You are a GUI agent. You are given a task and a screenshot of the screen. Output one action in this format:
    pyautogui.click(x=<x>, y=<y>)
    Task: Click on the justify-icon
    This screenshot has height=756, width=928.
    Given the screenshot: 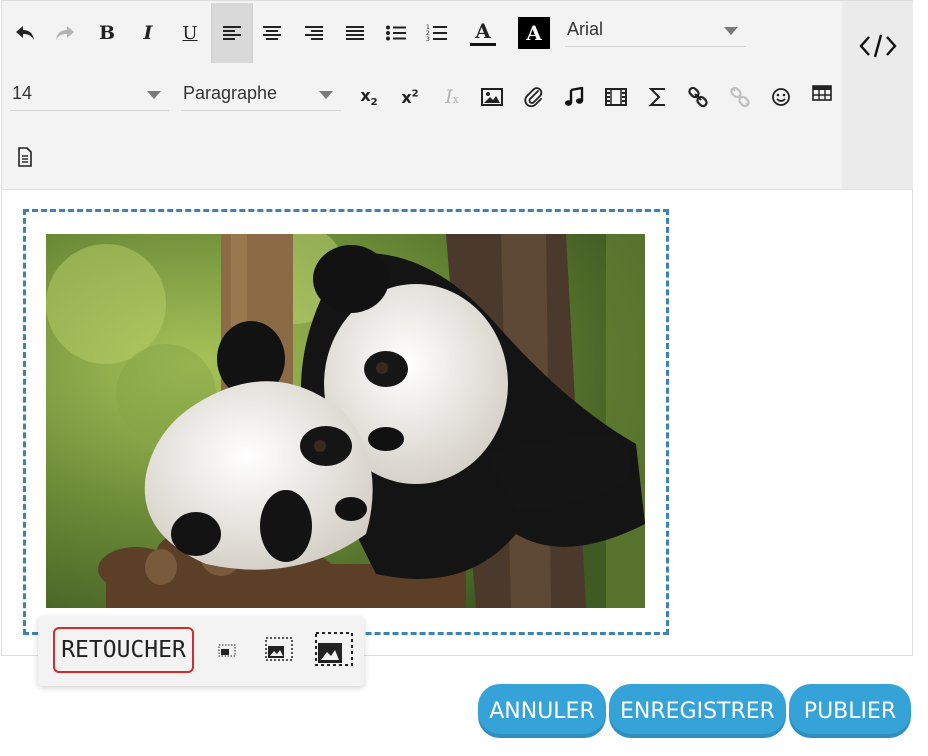 What is the action you would take?
    pyautogui.click(x=355, y=33)
    